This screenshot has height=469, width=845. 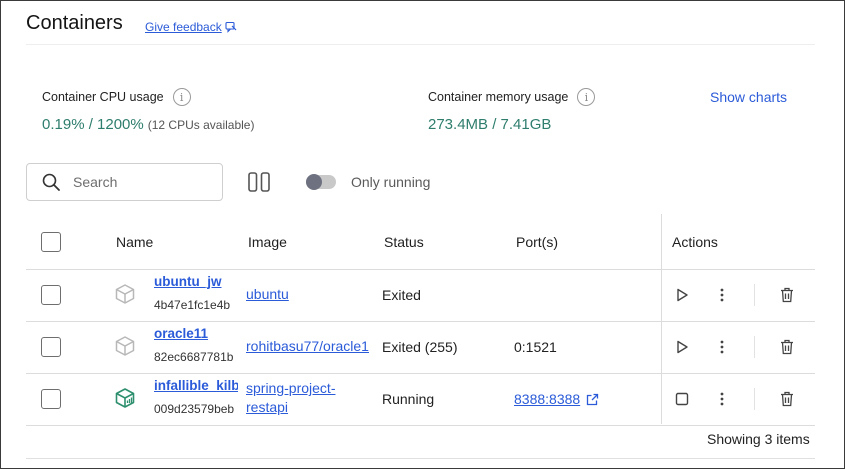 What do you see at coordinates (51, 242) in the screenshot?
I see `select-all-checkbox` at bounding box center [51, 242].